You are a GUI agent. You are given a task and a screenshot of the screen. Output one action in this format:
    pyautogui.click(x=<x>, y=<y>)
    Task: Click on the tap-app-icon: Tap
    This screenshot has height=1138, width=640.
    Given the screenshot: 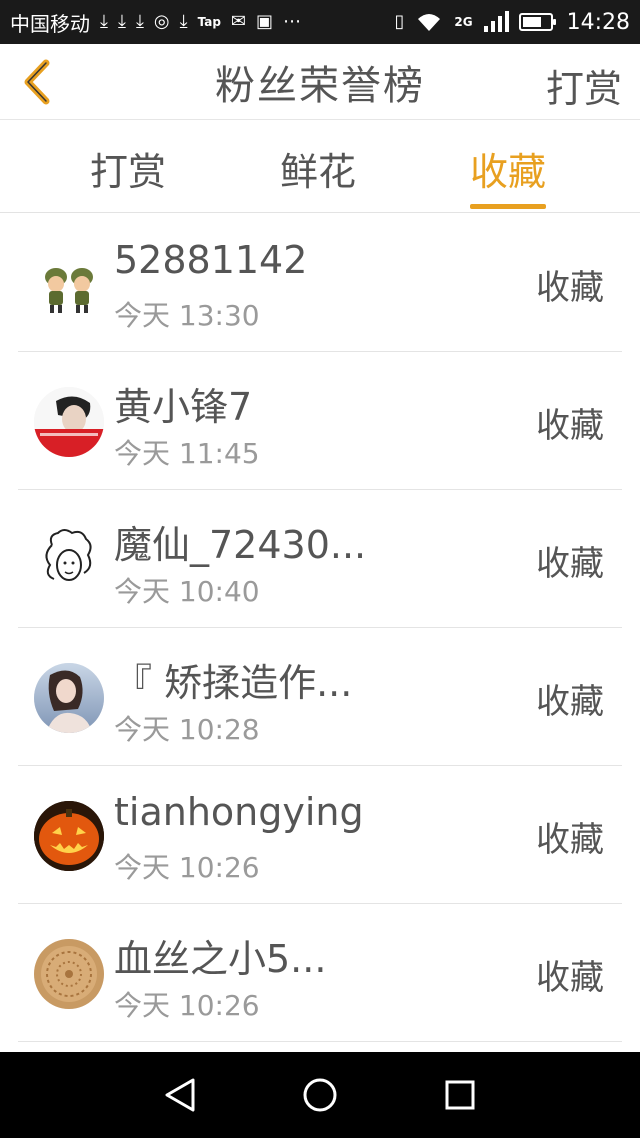 What is the action you would take?
    pyautogui.click(x=209, y=22)
    